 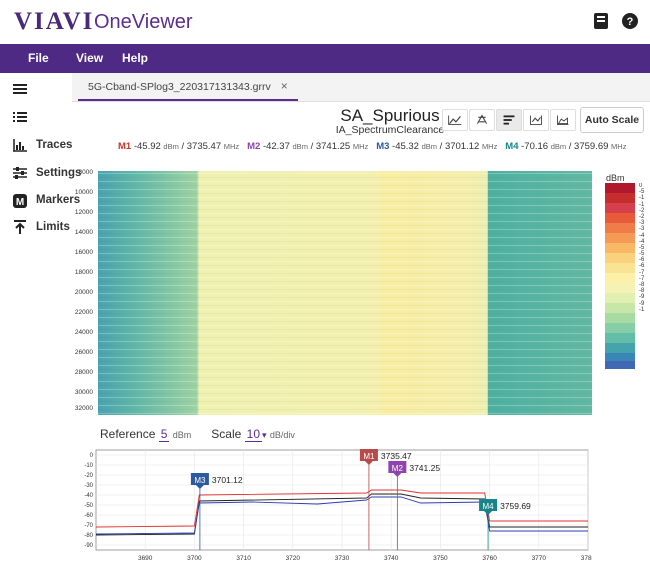 I want to click on marker-freq: 3759.69, so click(x=591, y=146).